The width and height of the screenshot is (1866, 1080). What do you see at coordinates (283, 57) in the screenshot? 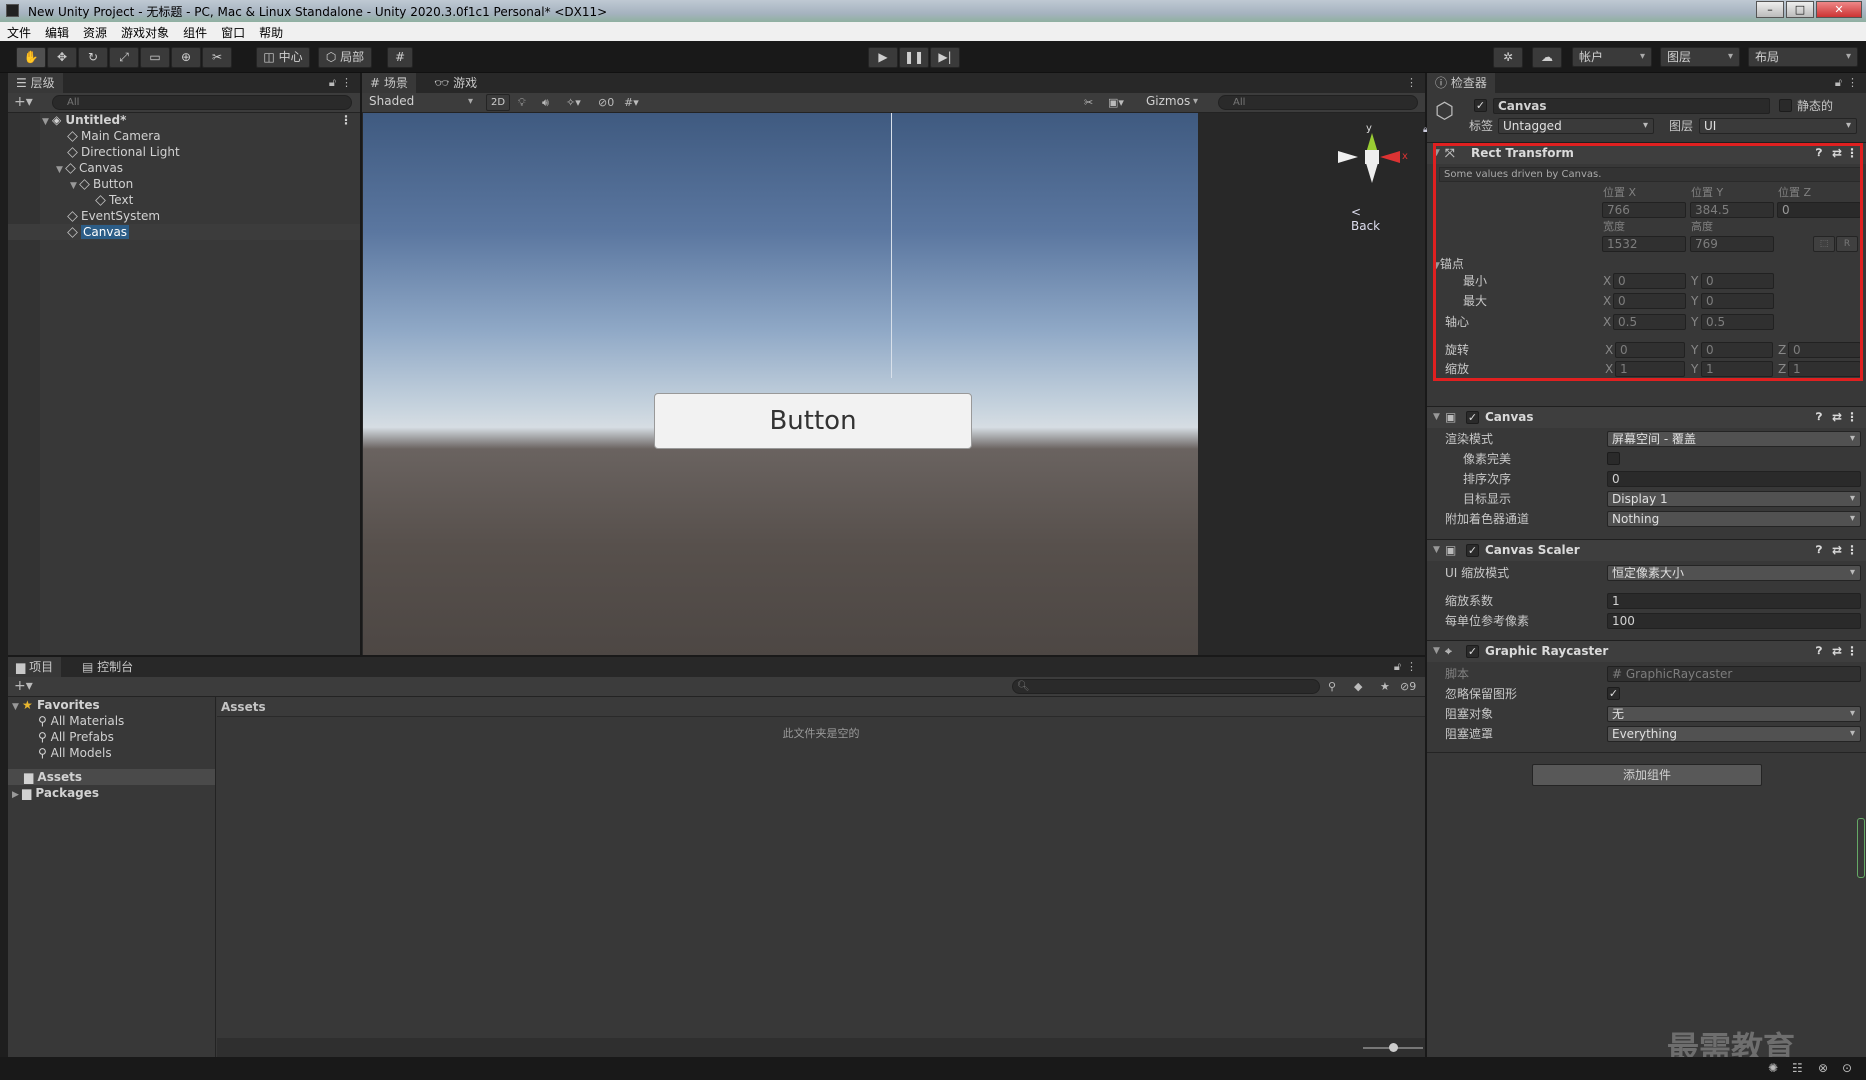
I see `pivot-toggle-button: ◫ 中心` at bounding box center [283, 57].